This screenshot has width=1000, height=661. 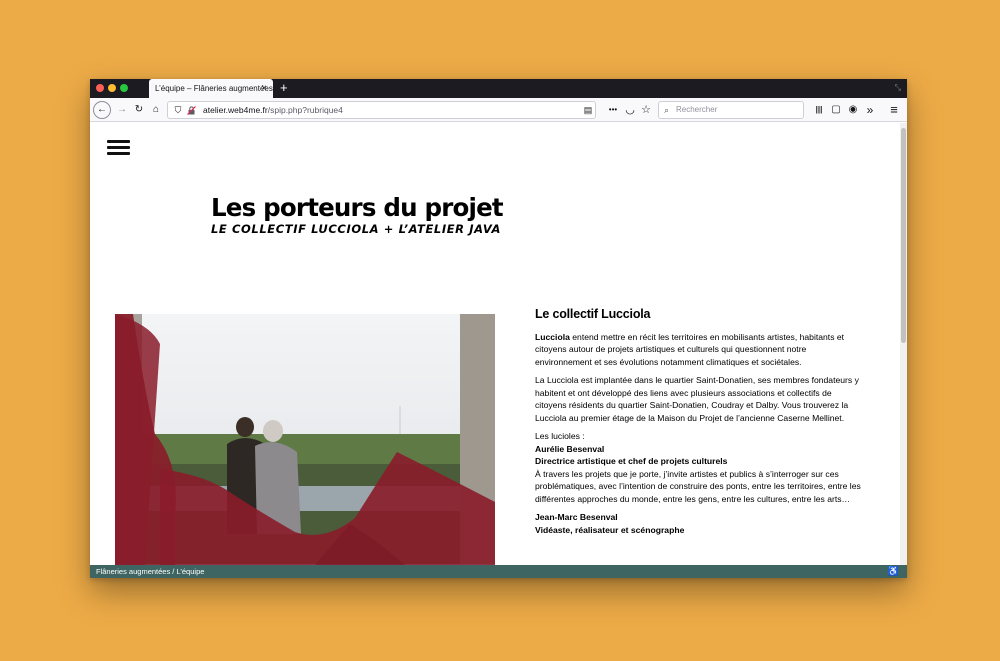 I want to click on home-button: ⌂, so click(x=156, y=110).